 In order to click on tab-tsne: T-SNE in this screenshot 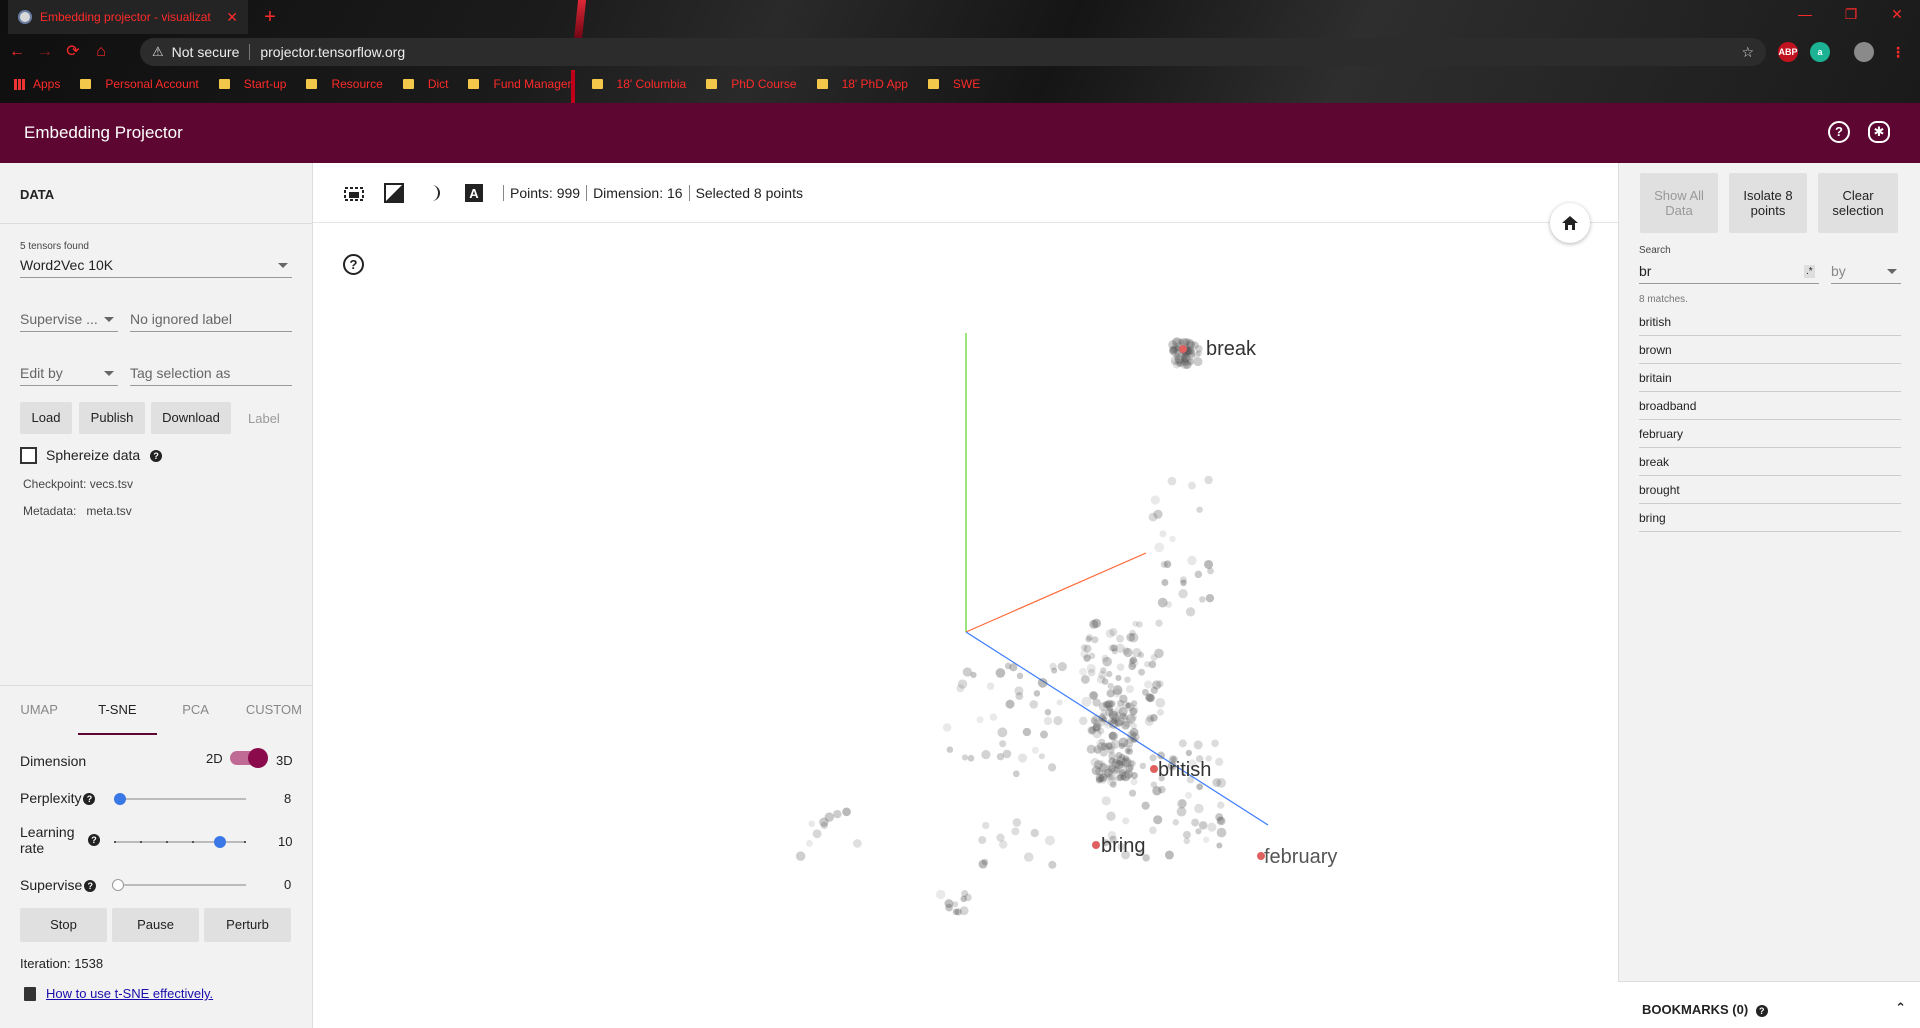, I will do `click(117, 710)`.